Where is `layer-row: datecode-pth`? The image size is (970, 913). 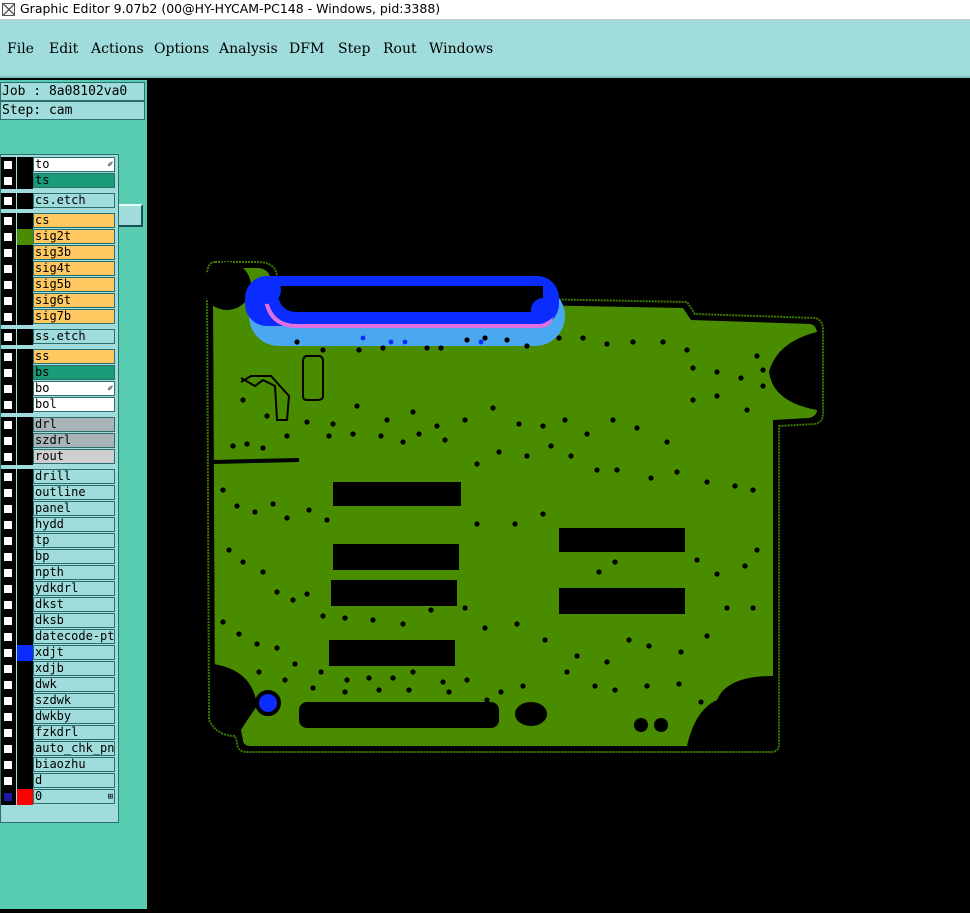
layer-row: datecode-pth is located at coordinates (60, 637).